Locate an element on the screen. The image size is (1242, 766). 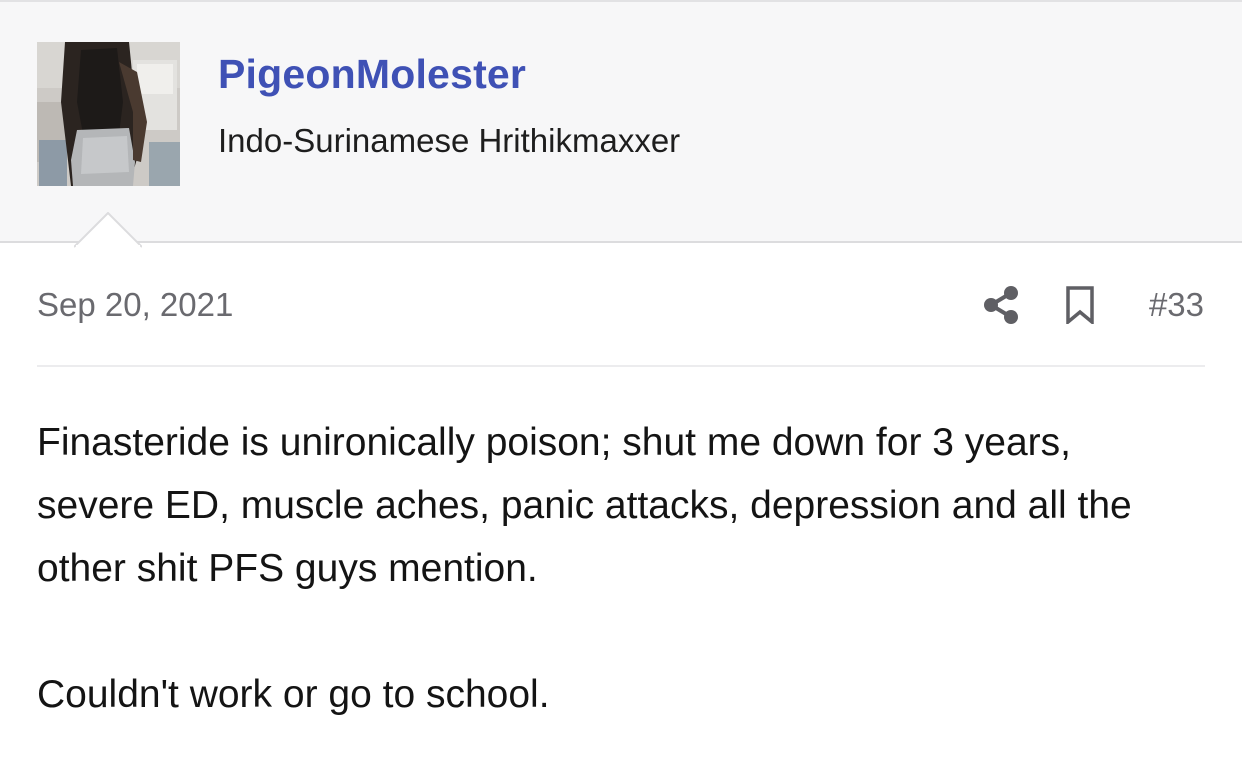
share-icon is located at coordinates (1001, 305).